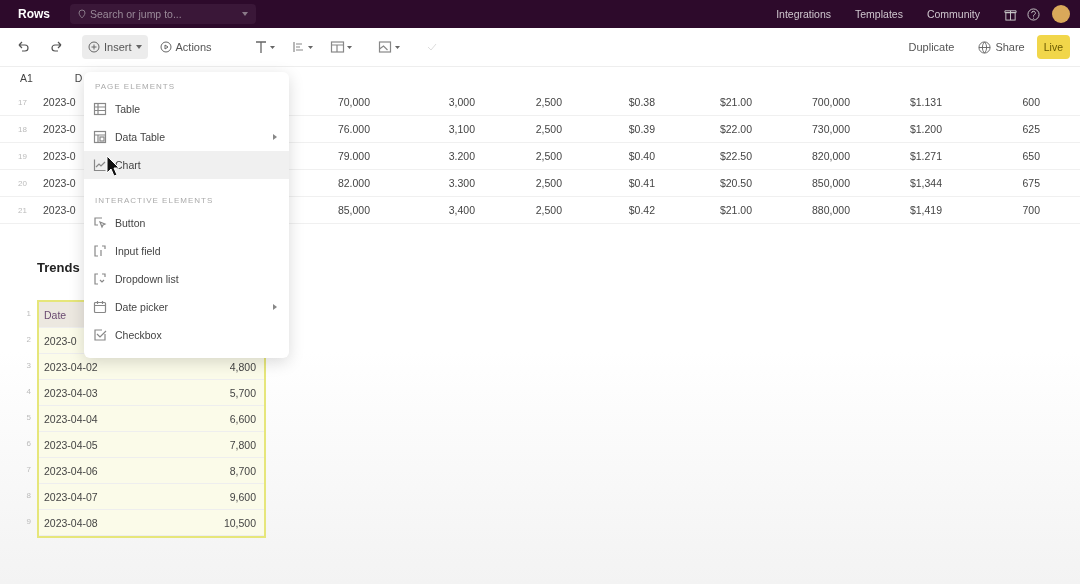  Describe the element at coordinates (461, 102) in the screenshot. I see `table-cell: 3,000` at that location.